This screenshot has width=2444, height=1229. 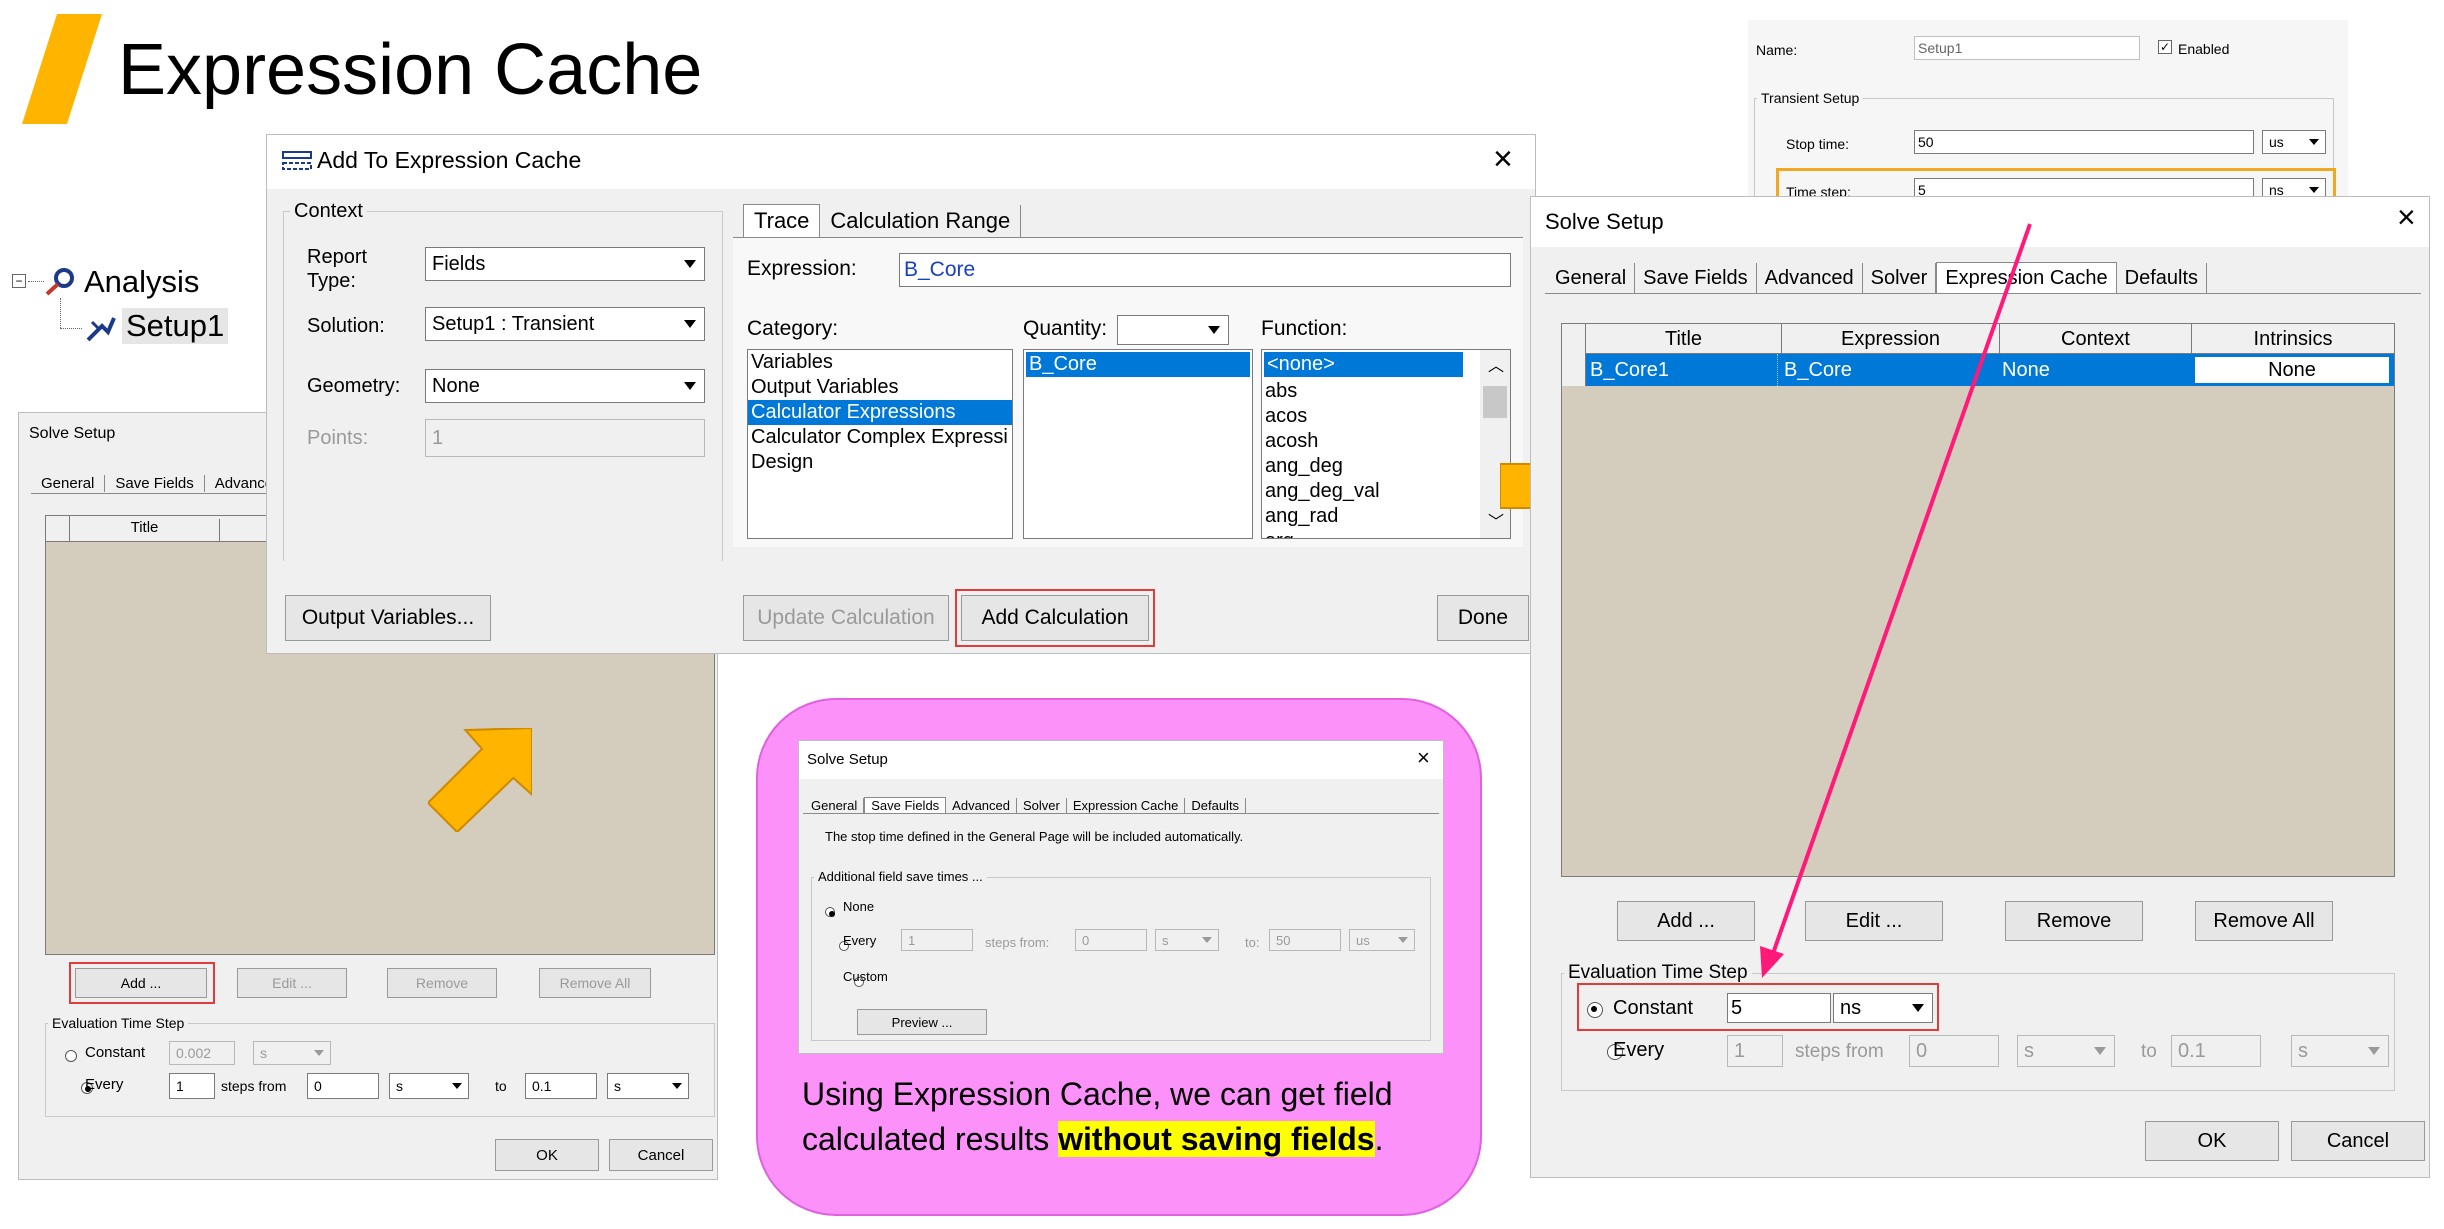 What do you see at coordinates (145, 530) in the screenshot?
I see `column-header-title: Title` at bounding box center [145, 530].